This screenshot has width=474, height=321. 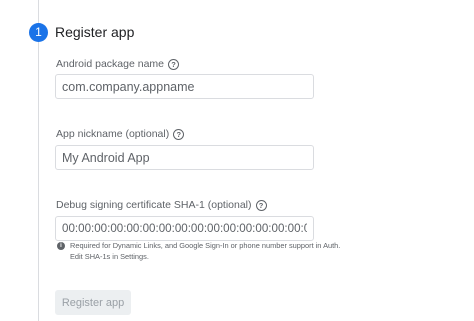 I want to click on stepper-rail, so click(x=38, y=160).